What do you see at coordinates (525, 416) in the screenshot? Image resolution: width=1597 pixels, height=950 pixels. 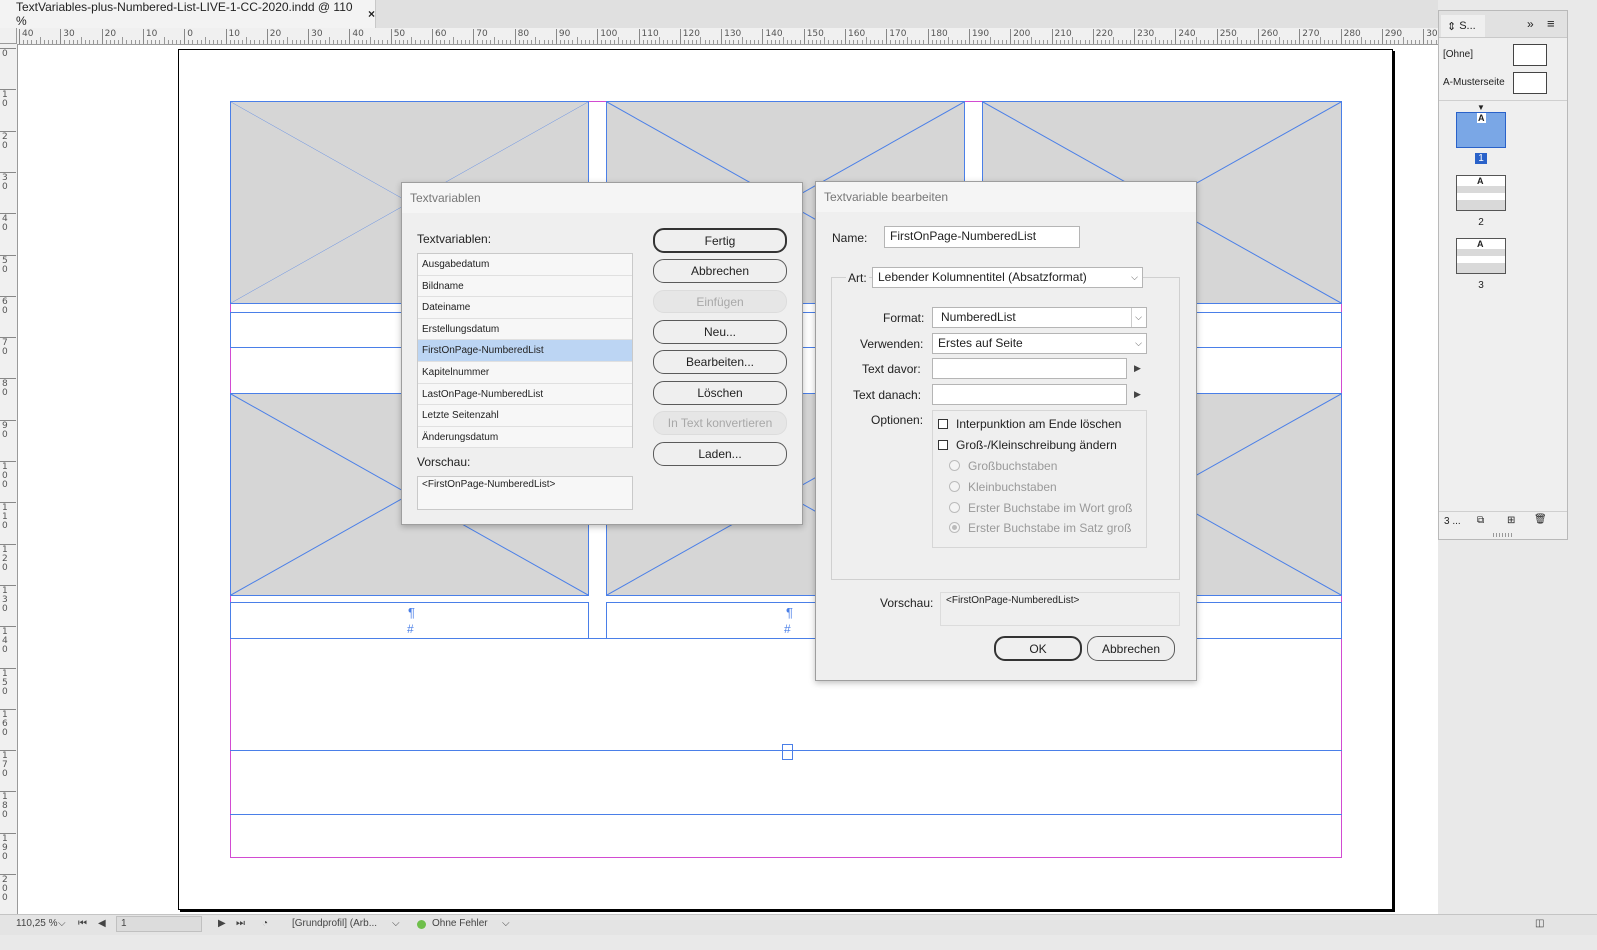 I see `list-item: Letzte Seitenzahl` at bounding box center [525, 416].